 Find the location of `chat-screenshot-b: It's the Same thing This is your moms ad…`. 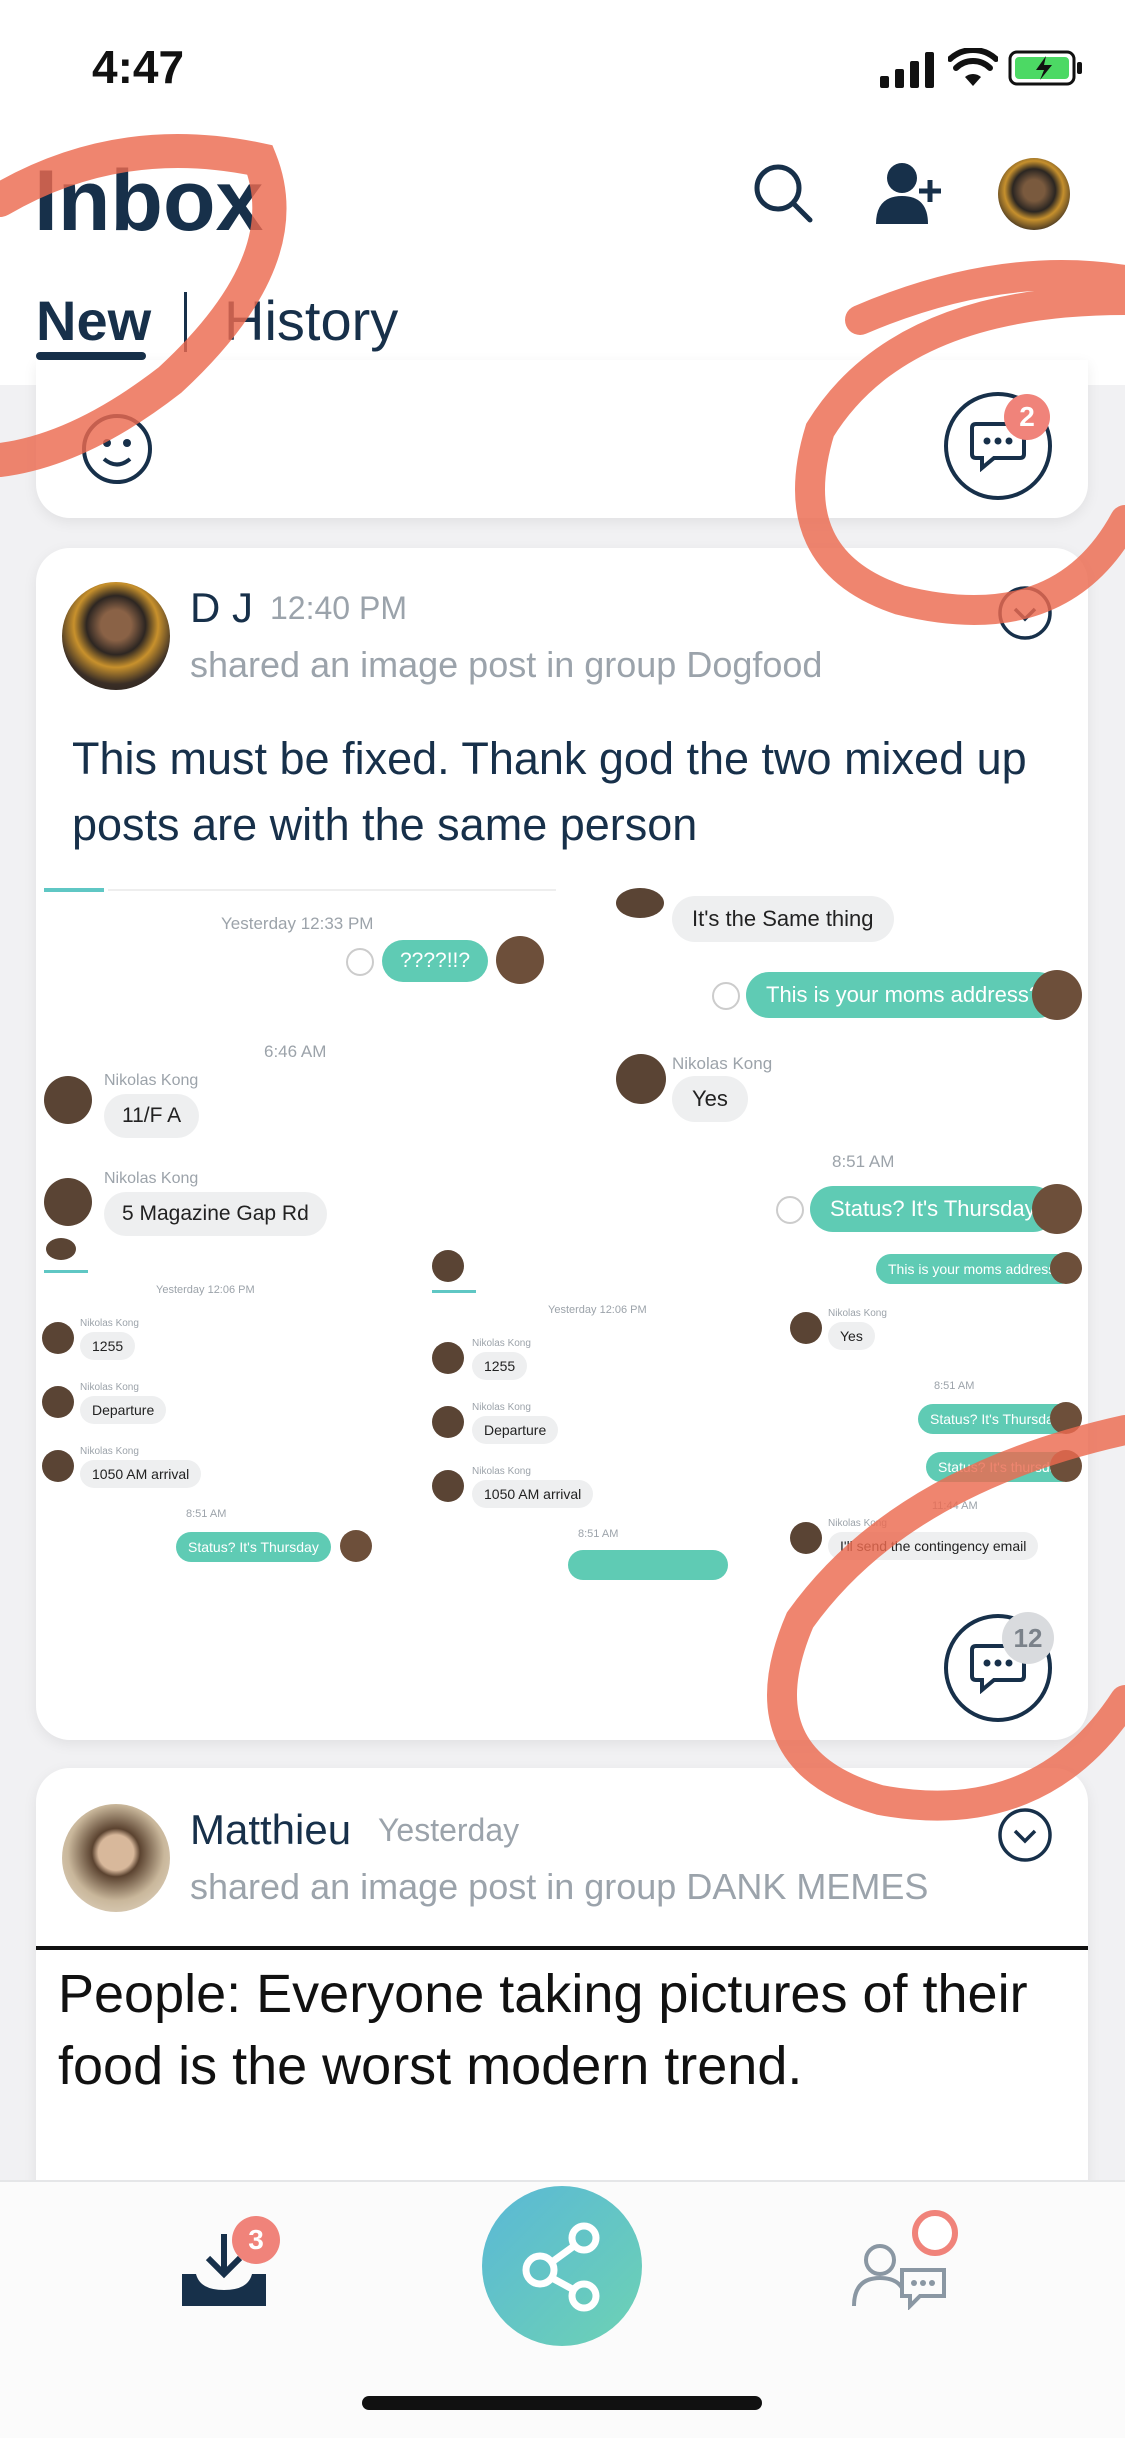

chat-screenshot-b: It's the Same thing This is your moms ad… is located at coordinates (832, 1061).